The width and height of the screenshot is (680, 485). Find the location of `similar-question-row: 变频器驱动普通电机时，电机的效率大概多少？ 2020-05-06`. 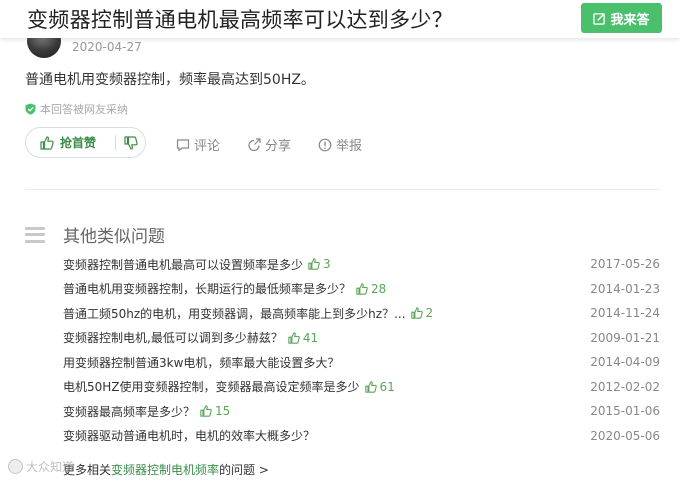

similar-question-row: 变频器驱动普通电机时，电机的效率大概多少？ 2020-05-06 is located at coordinates (361, 436).